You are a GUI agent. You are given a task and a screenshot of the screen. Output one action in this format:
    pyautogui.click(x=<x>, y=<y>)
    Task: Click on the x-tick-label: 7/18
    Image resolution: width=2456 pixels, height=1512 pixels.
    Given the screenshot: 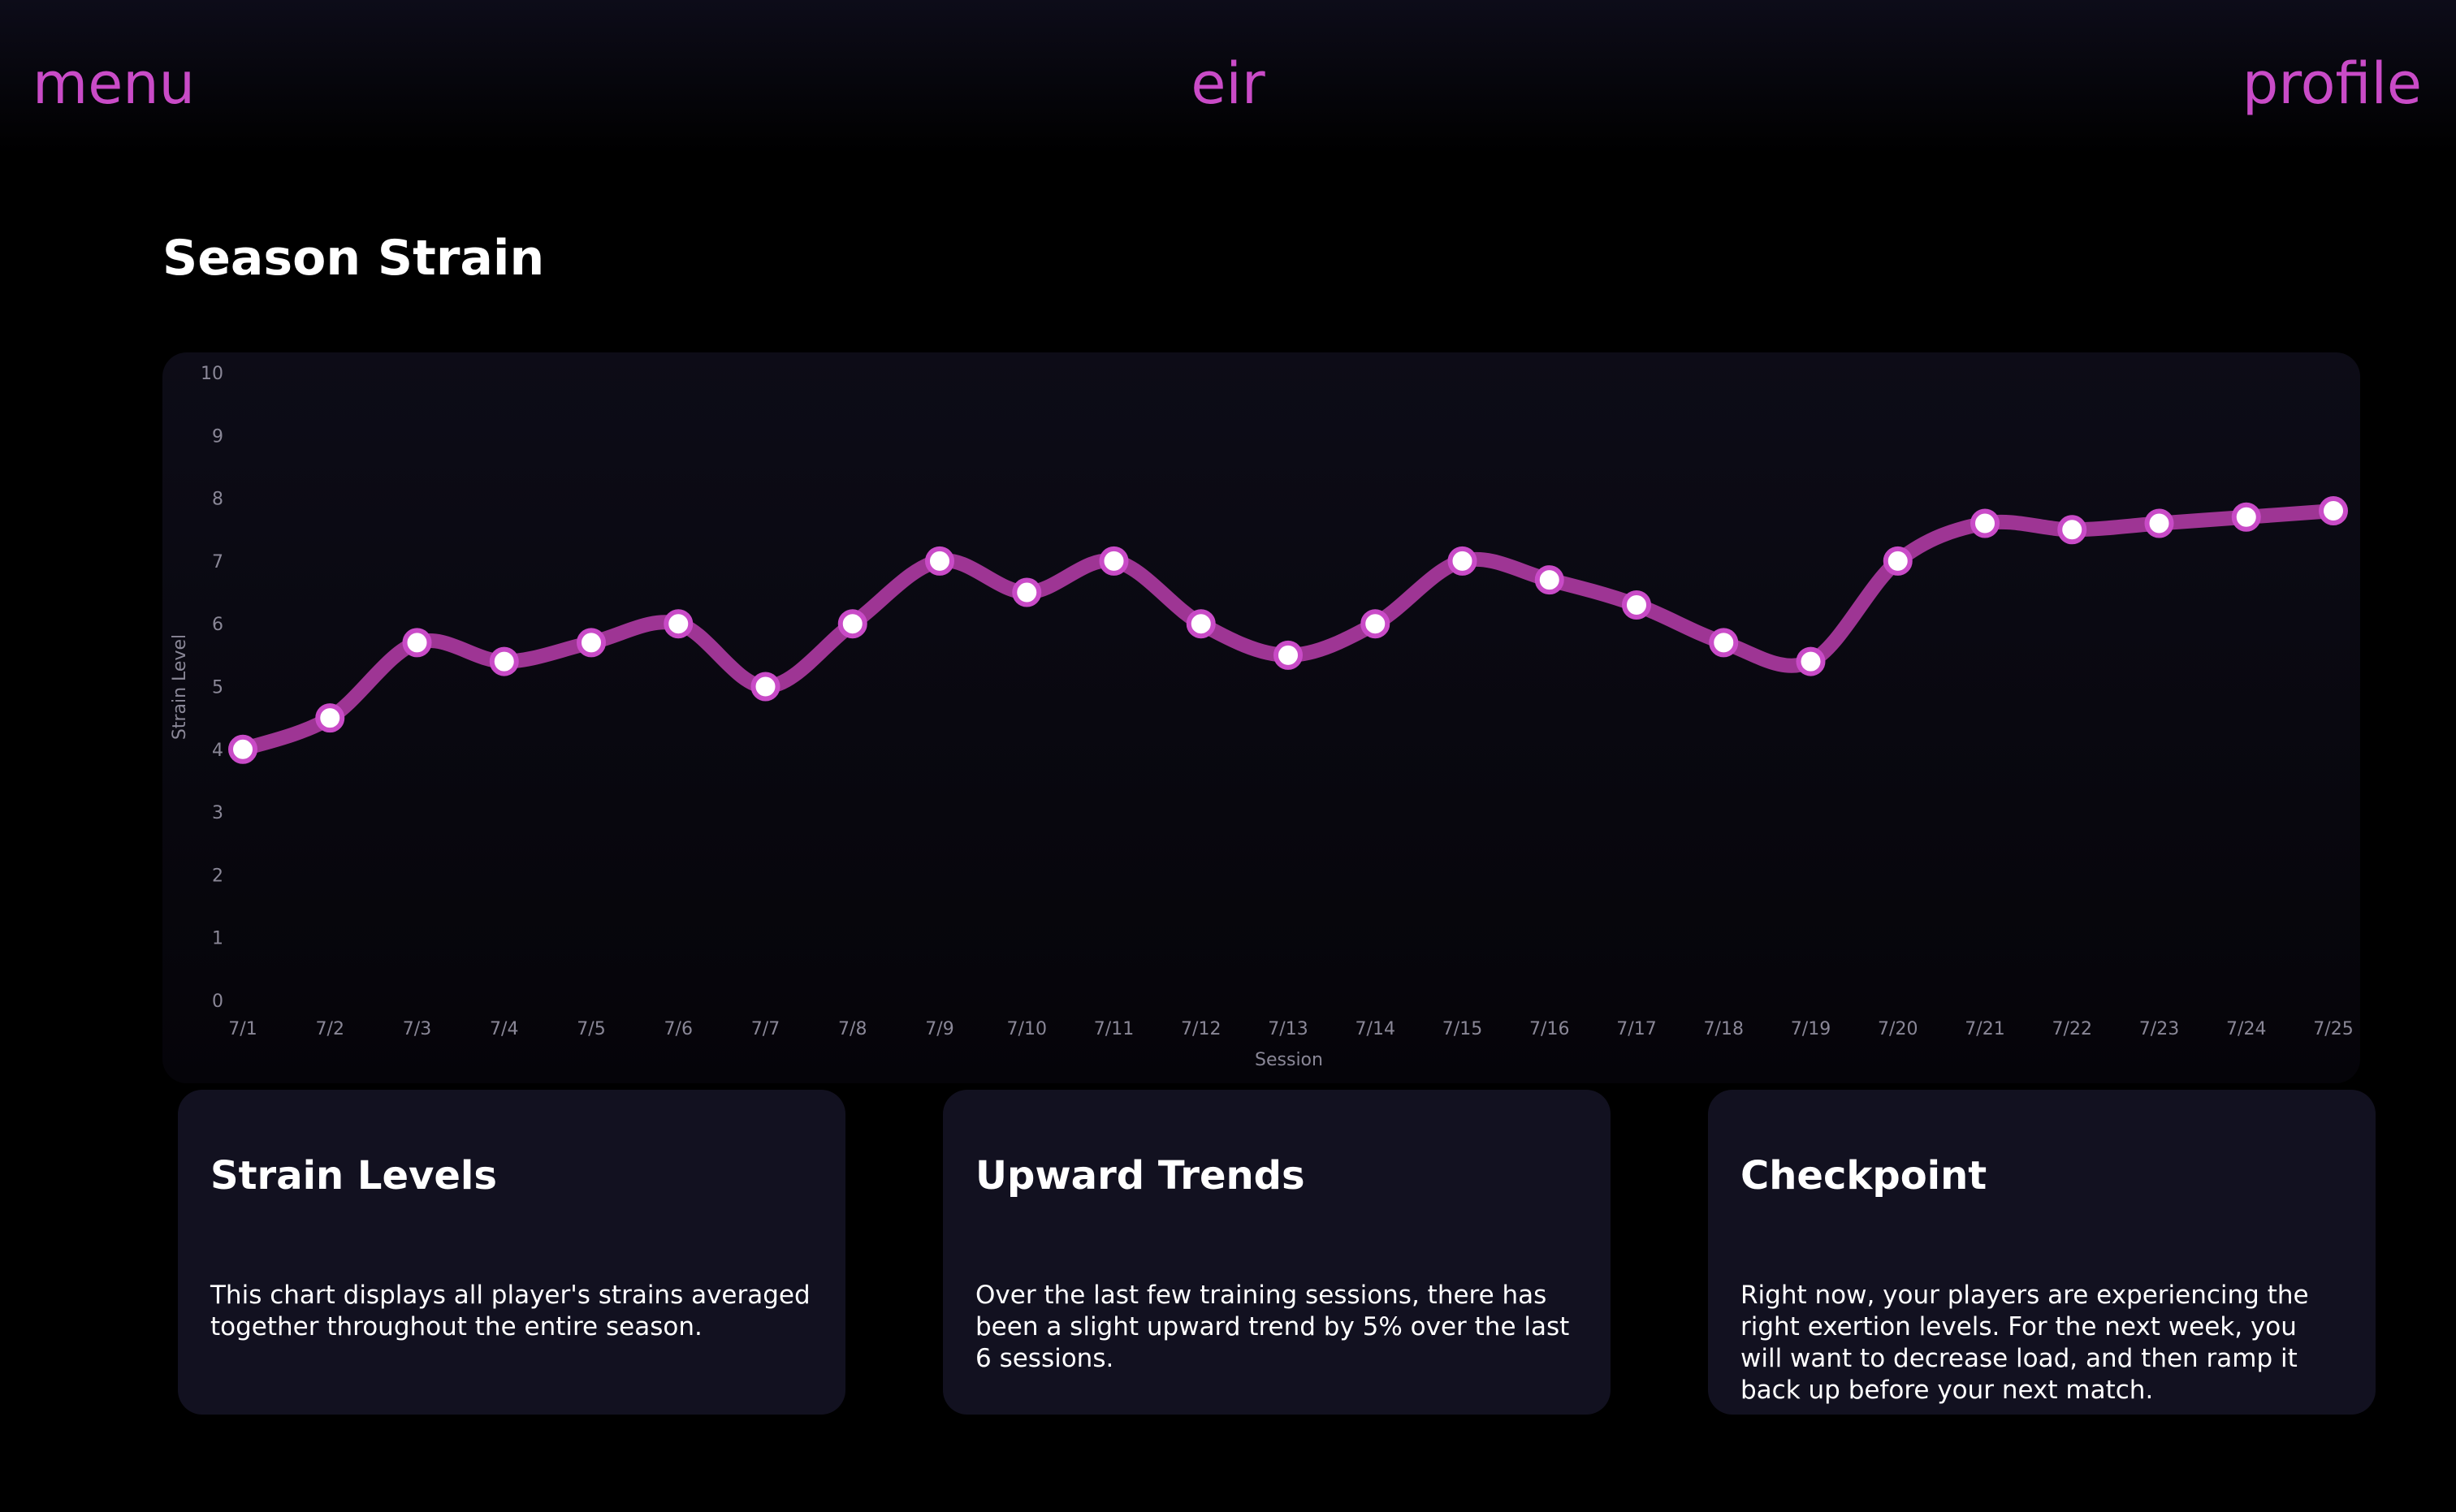 What is the action you would take?
    pyautogui.click(x=1724, y=1029)
    